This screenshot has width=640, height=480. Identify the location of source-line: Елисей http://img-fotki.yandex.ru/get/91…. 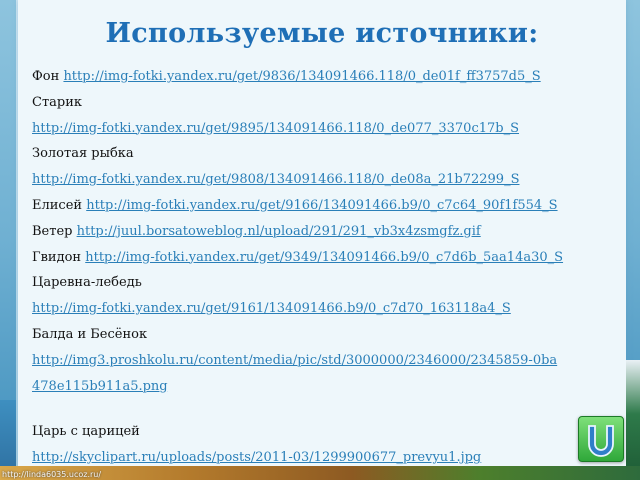
(328, 206).